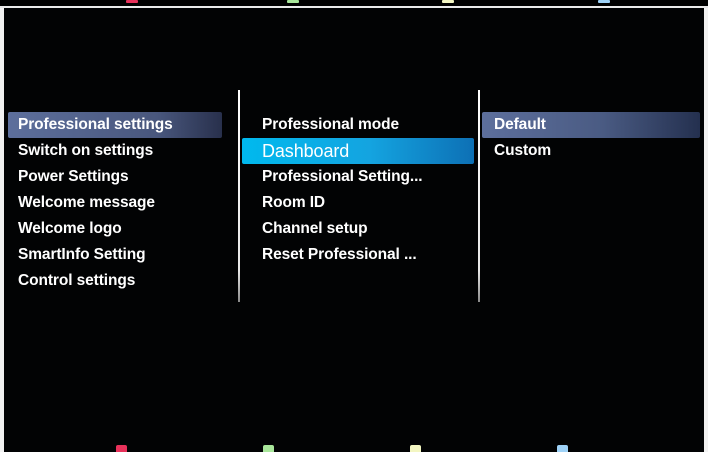 This screenshot has width=708, height=452. What do you see at coordinates (562, 448) in the screenshot?
I see `blue-key-indicator` at bounding box center [562, 448].